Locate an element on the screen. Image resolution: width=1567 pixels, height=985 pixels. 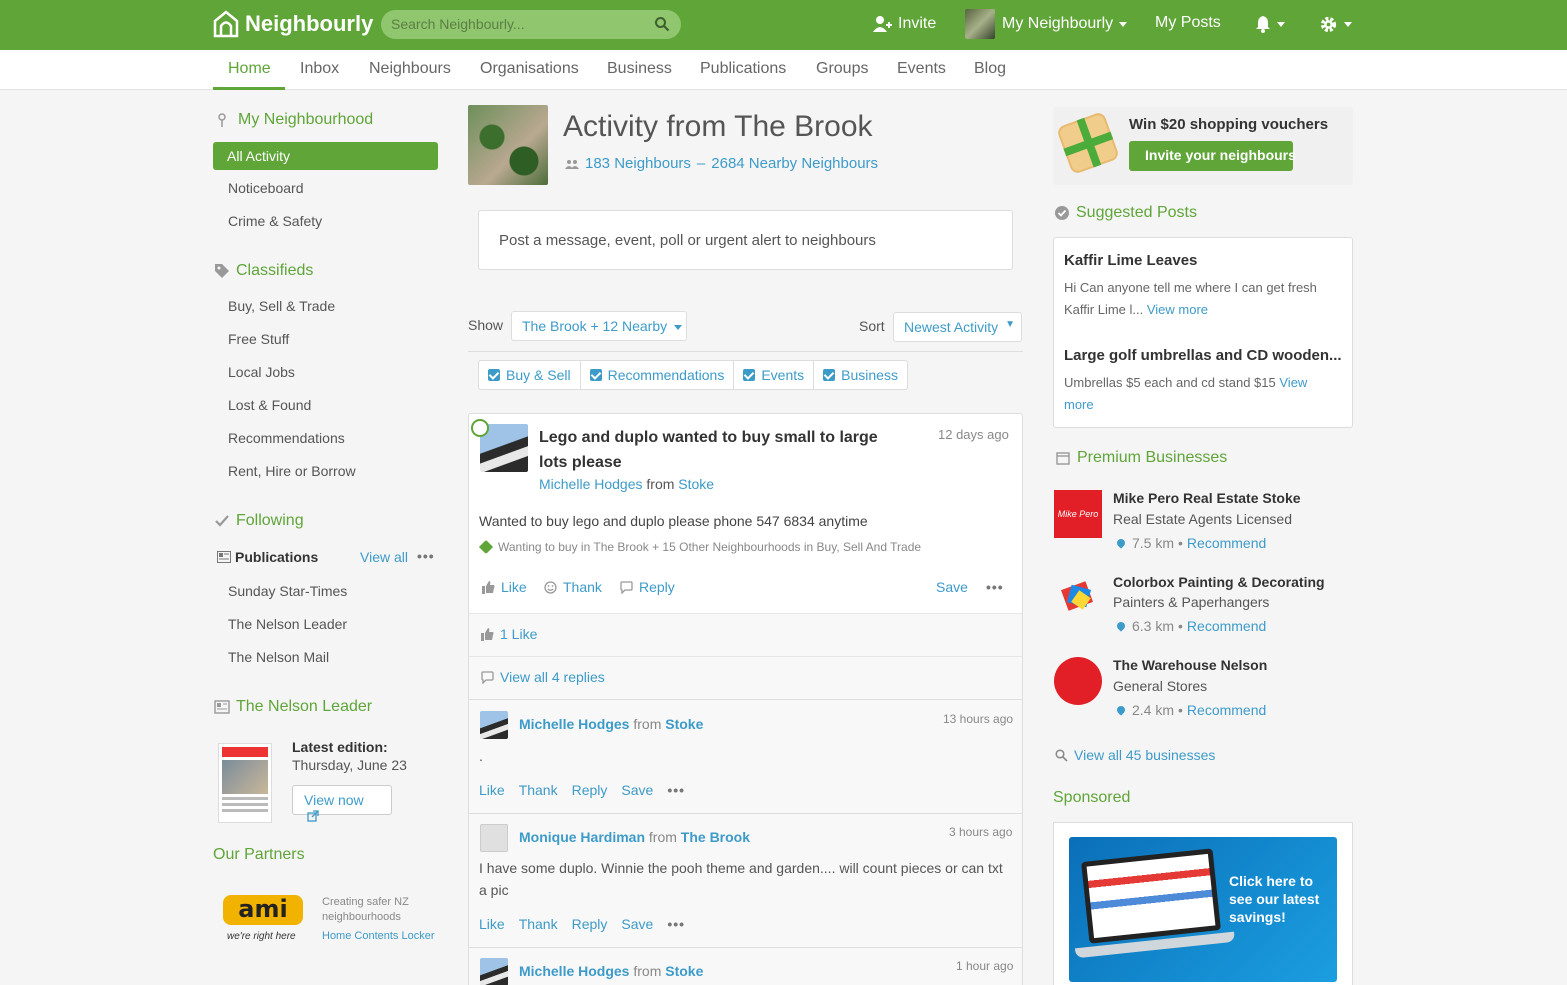
settings-button is located at coordinates (1335, 24).